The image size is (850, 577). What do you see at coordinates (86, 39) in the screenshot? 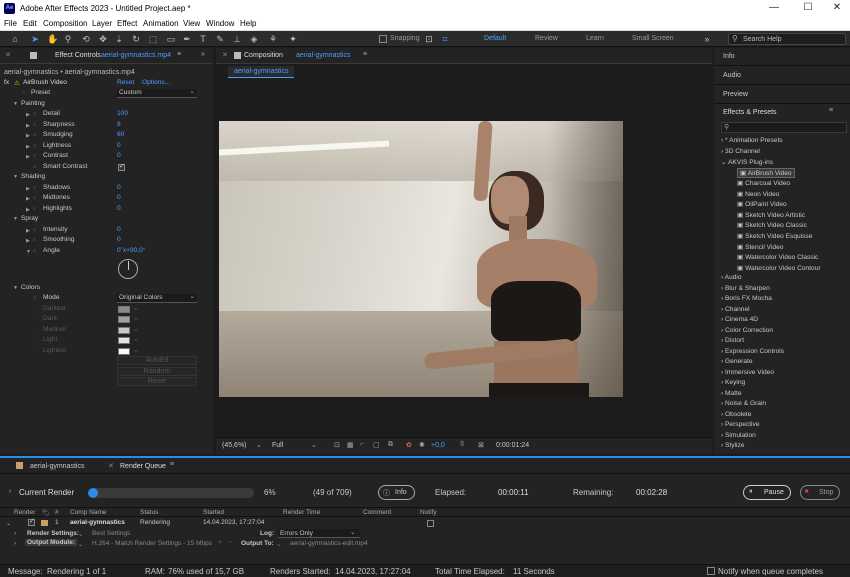
I see `orbit-tool-icon: ⟲` at bounding box center [86, 39].